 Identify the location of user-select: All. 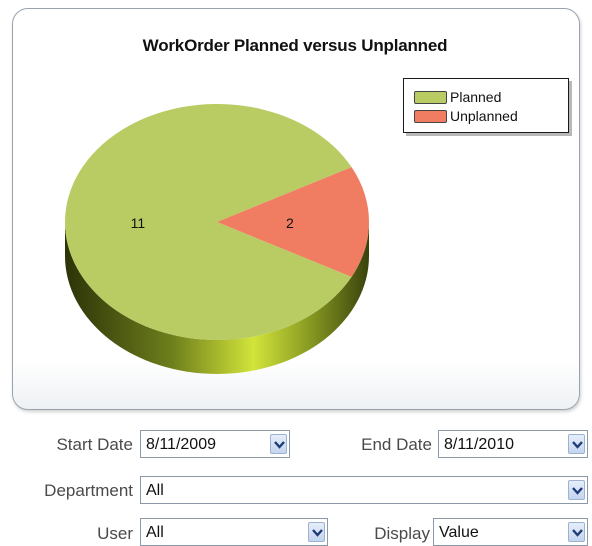
(234, 532).